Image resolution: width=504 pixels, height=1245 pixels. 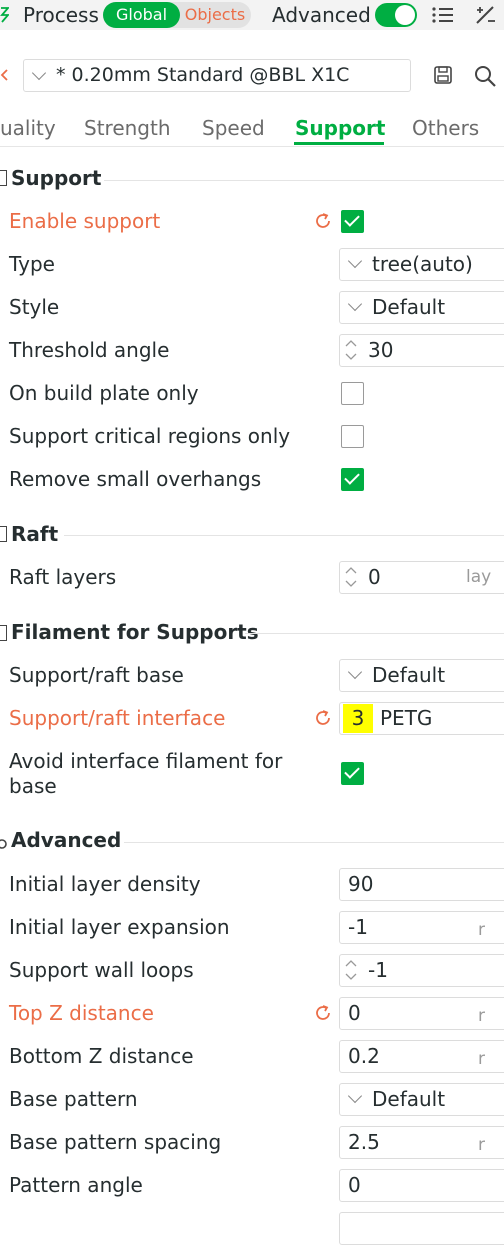 What do you see at coordinates (73, 1099) in the screenshot?
I see `base-pattern-label: Base pattern` at bounding box center [73, 1099].